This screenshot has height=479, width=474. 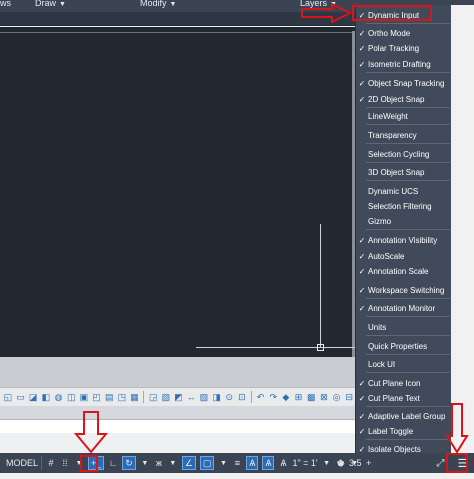 What do you see at coordinates (404, 383) in the screenshot?
I see `menu-item-cut-plane-icon: ✓ Cut Plane Icon` at bounding box center [404, 383].